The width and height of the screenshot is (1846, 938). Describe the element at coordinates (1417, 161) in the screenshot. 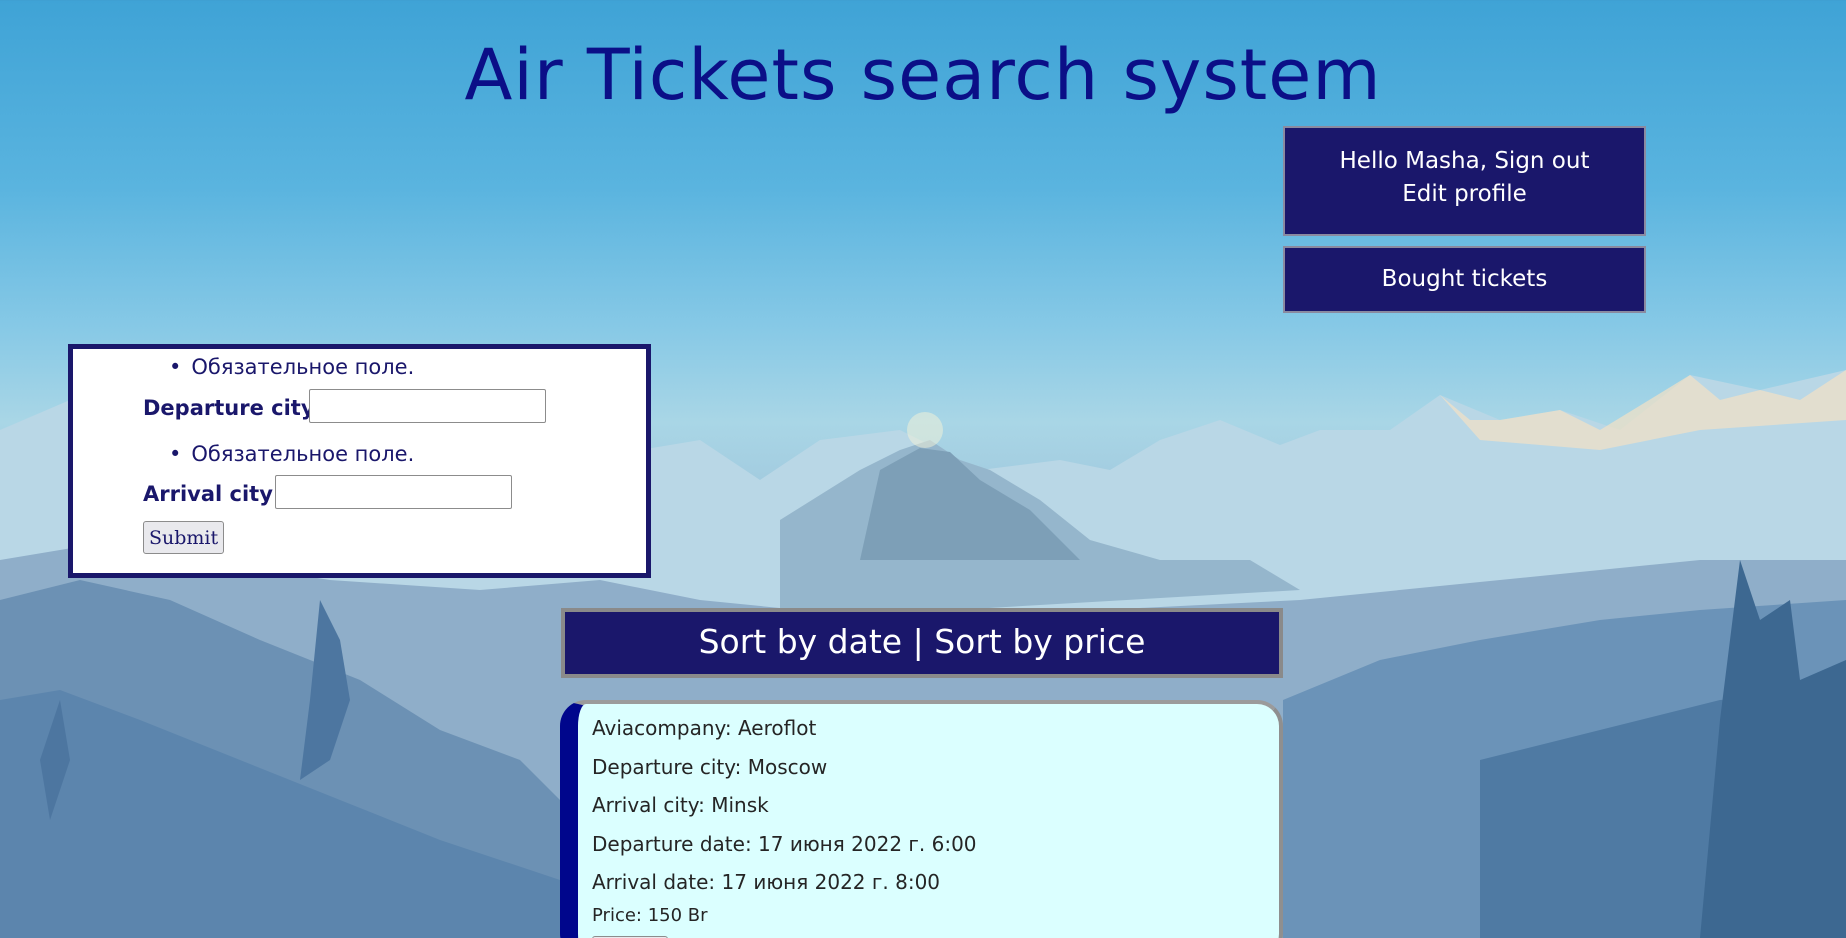

I see `greeting-text: Hello Masha,` at that location.